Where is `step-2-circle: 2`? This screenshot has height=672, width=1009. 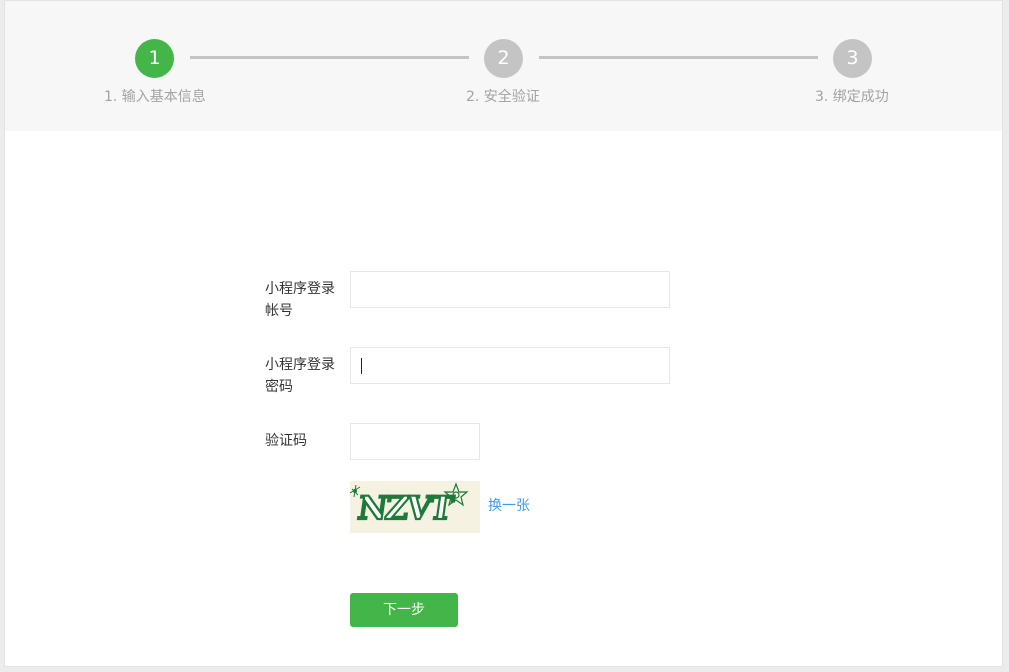
step-2-circle: 2 is located at coordinates (503, 58).